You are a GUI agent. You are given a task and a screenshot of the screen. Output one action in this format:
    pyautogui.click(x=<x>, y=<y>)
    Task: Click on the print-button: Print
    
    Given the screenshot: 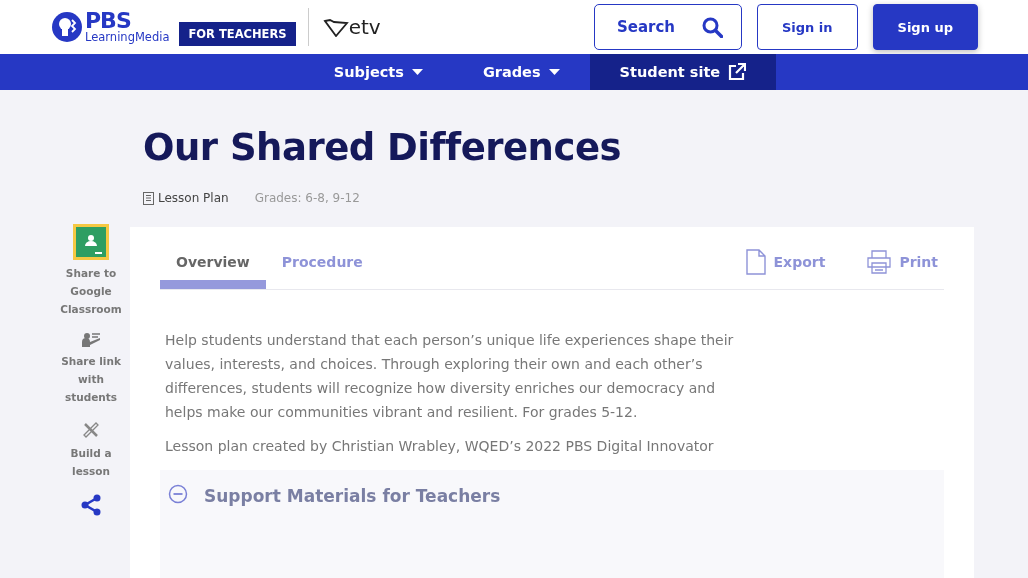 What is the action you would take?
    pyautogui.click(x=902, y=262)
    